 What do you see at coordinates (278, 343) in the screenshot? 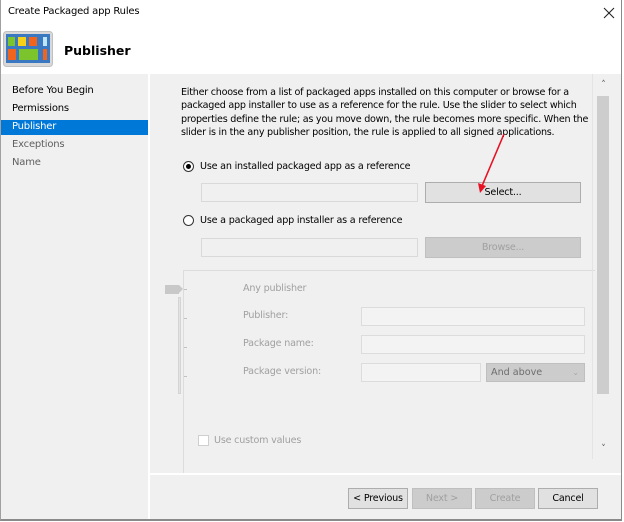
I see `package-name-label: Package name:` at bounding box center [278, 343].